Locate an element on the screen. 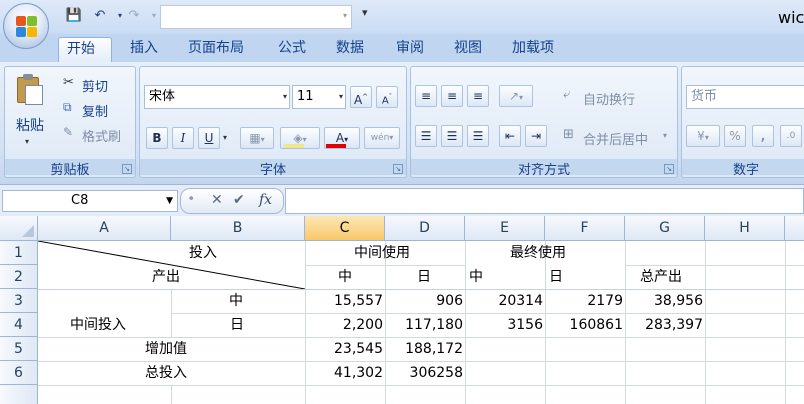 Image resolution: width=804 pixels, height=404 pixels. formula-input is located at coordinates (544, 201).